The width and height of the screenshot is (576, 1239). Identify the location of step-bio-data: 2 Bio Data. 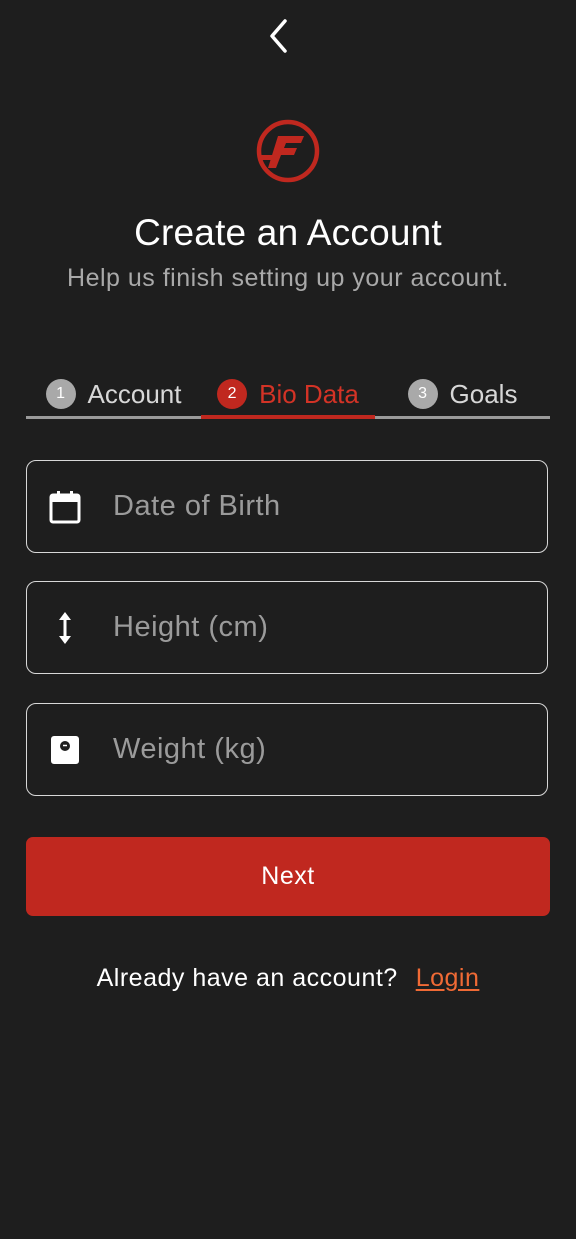
(288, 394).